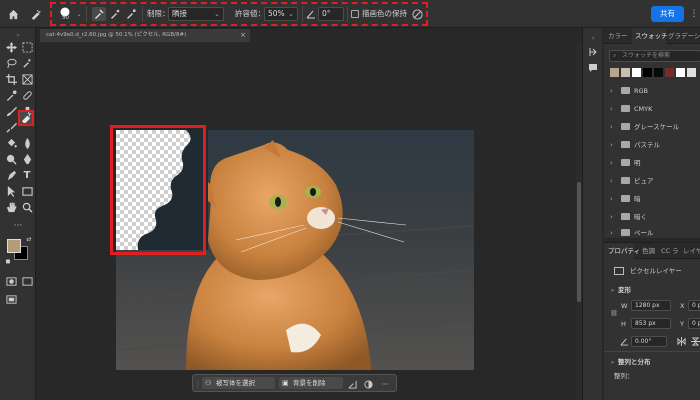 This screenshot has width=700, height=400. Describe the element at coordinates (682, 324) in the screenshot. I see `y-label: Y` at that location.